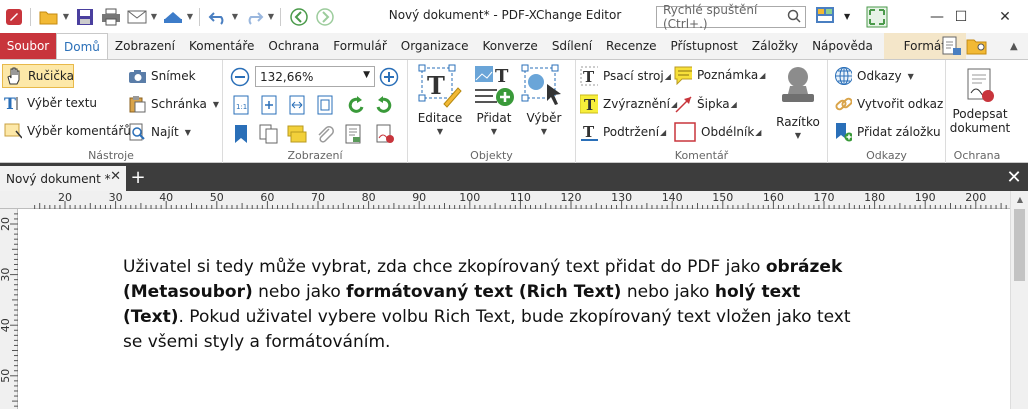  What do you see at coordinates (173, 104) in the screenshot?
I see `clipboard-button: Schránka ▼` at bounding box center [173, 104].